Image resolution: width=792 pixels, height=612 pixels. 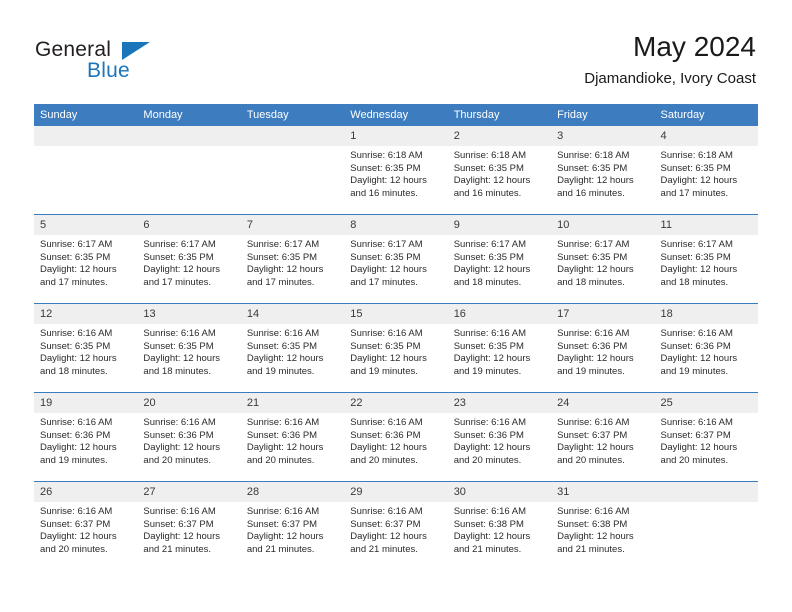 What do you see at coordinates (292, 403) in the screenshot?
I see `day-number: 21` at bounding box center [292, 403].